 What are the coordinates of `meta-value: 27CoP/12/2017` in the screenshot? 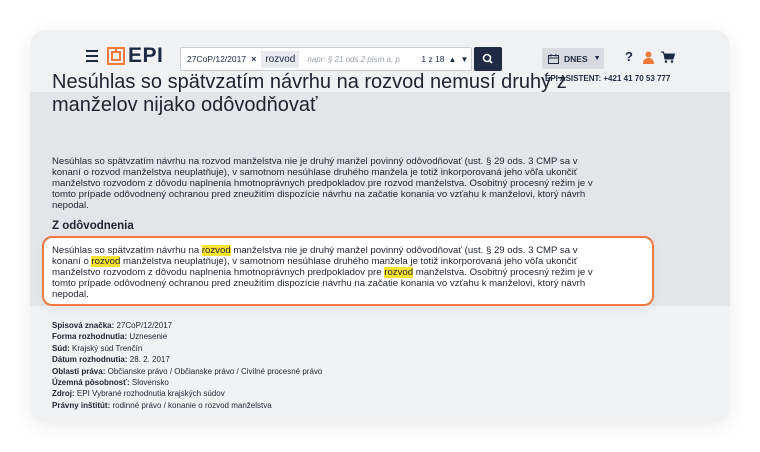 It's located at (144, 325).